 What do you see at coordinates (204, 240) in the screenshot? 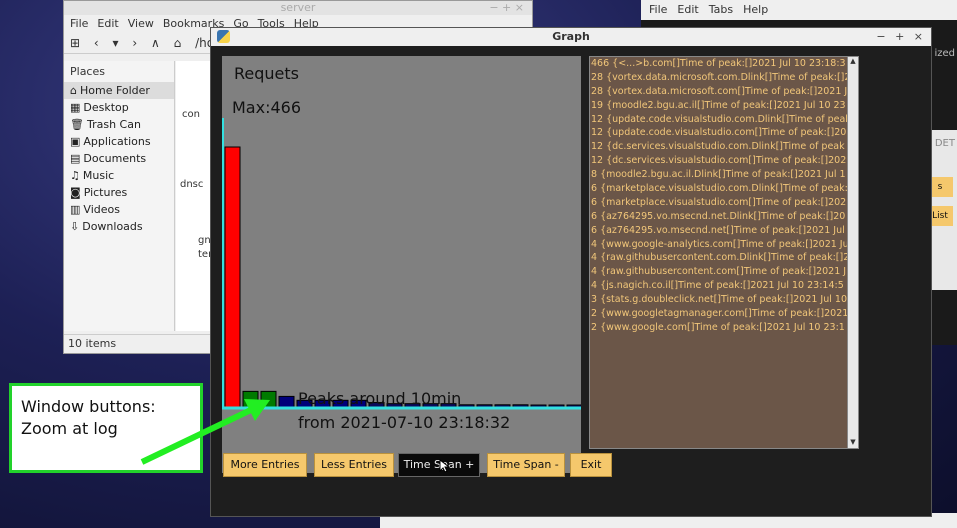
I see `file-item: gn` at bounding box center [204, 240].